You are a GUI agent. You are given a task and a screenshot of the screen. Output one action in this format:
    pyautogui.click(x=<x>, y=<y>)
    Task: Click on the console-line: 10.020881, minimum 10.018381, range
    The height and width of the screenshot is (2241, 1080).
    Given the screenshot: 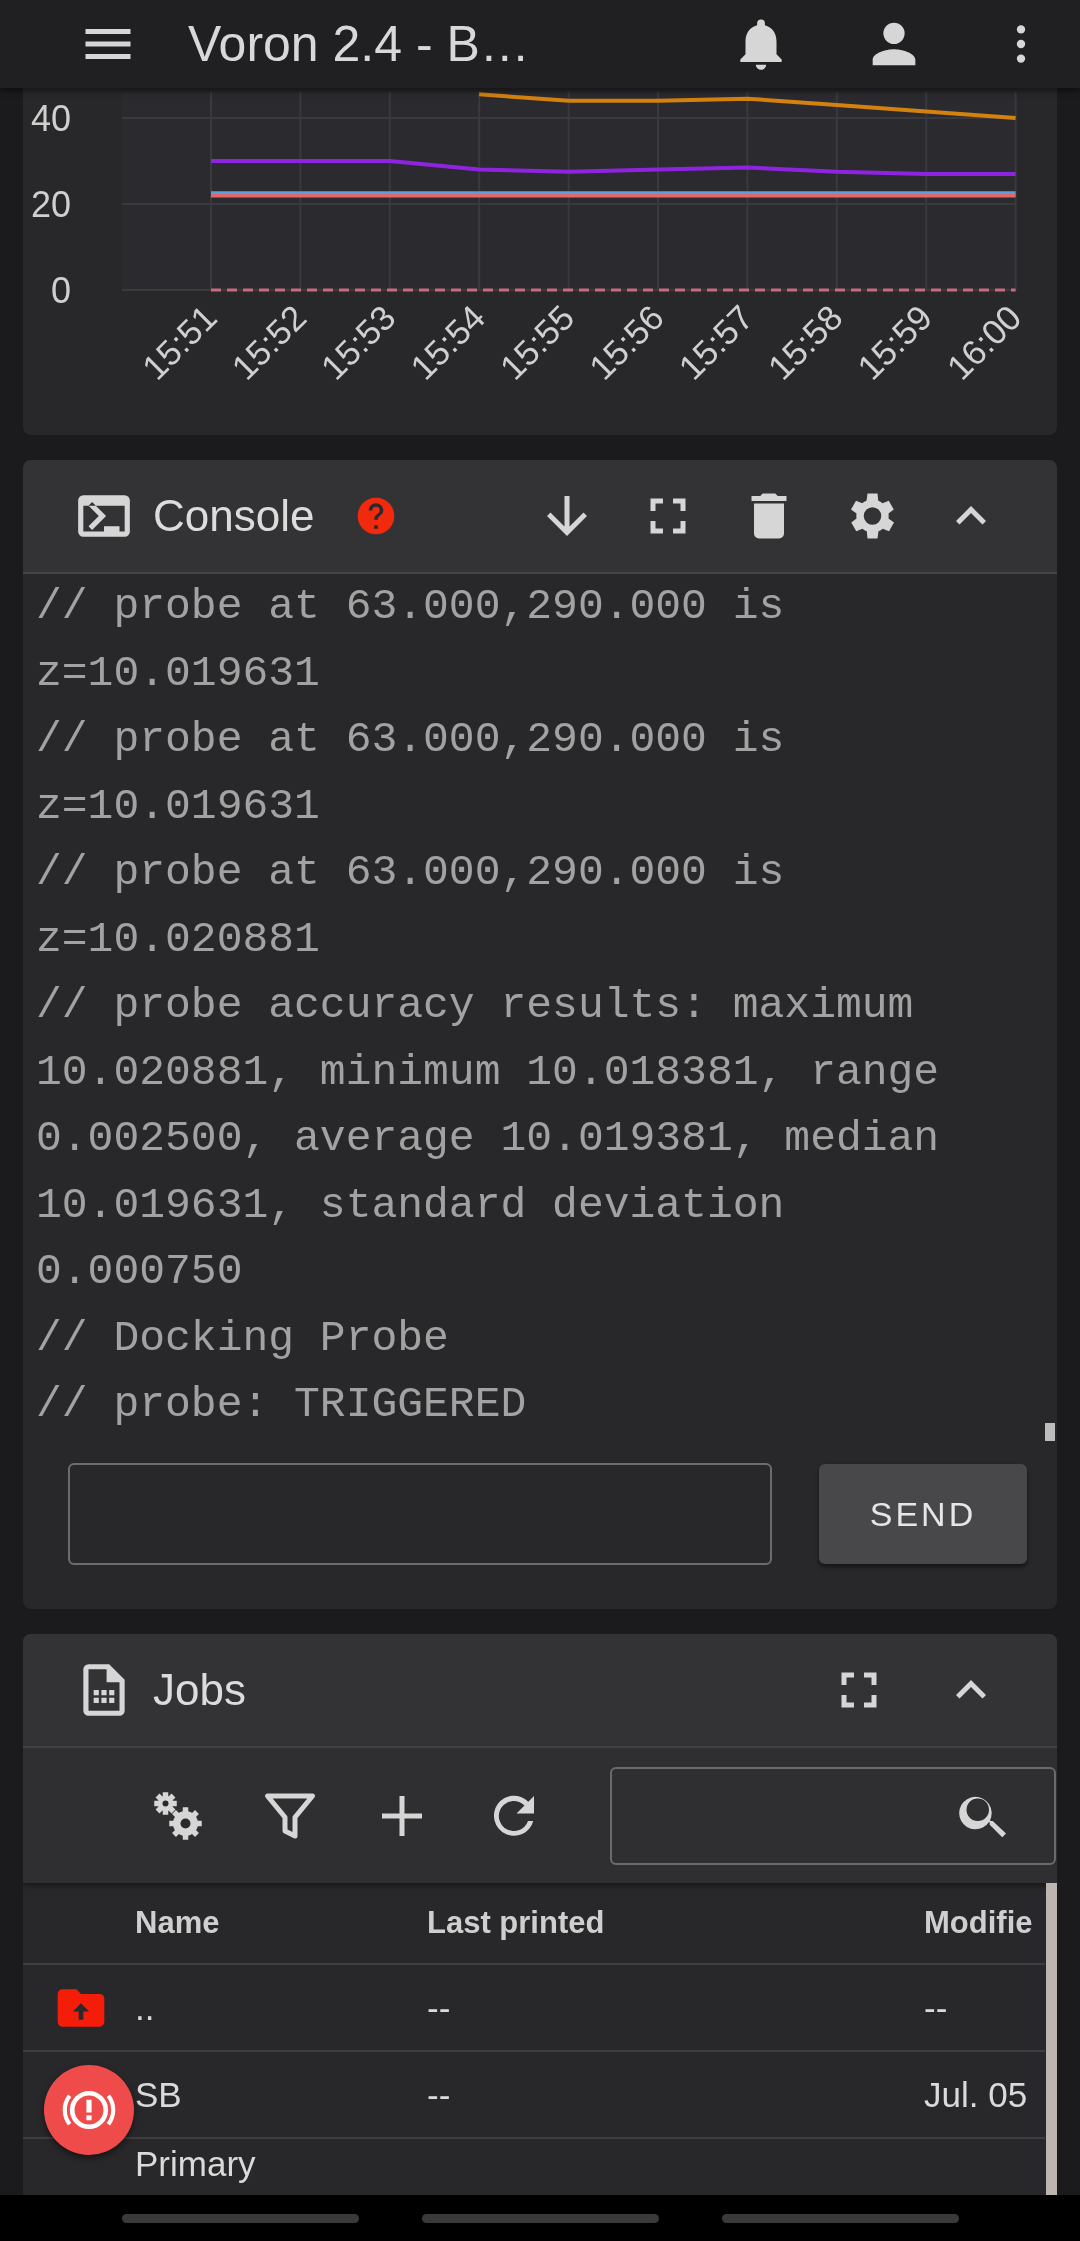 What is the action you would take?
    pyautogui.click(x=488, y=1072)
    